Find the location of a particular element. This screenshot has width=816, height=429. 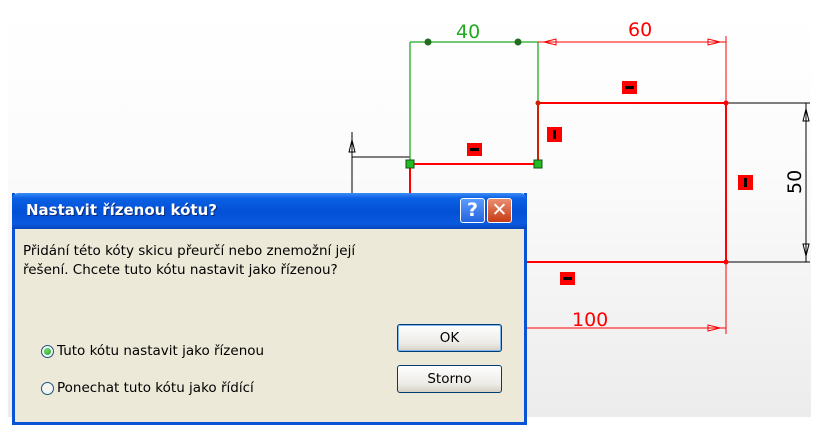

dimension-50: 50 is located at coordinates (795, 182).